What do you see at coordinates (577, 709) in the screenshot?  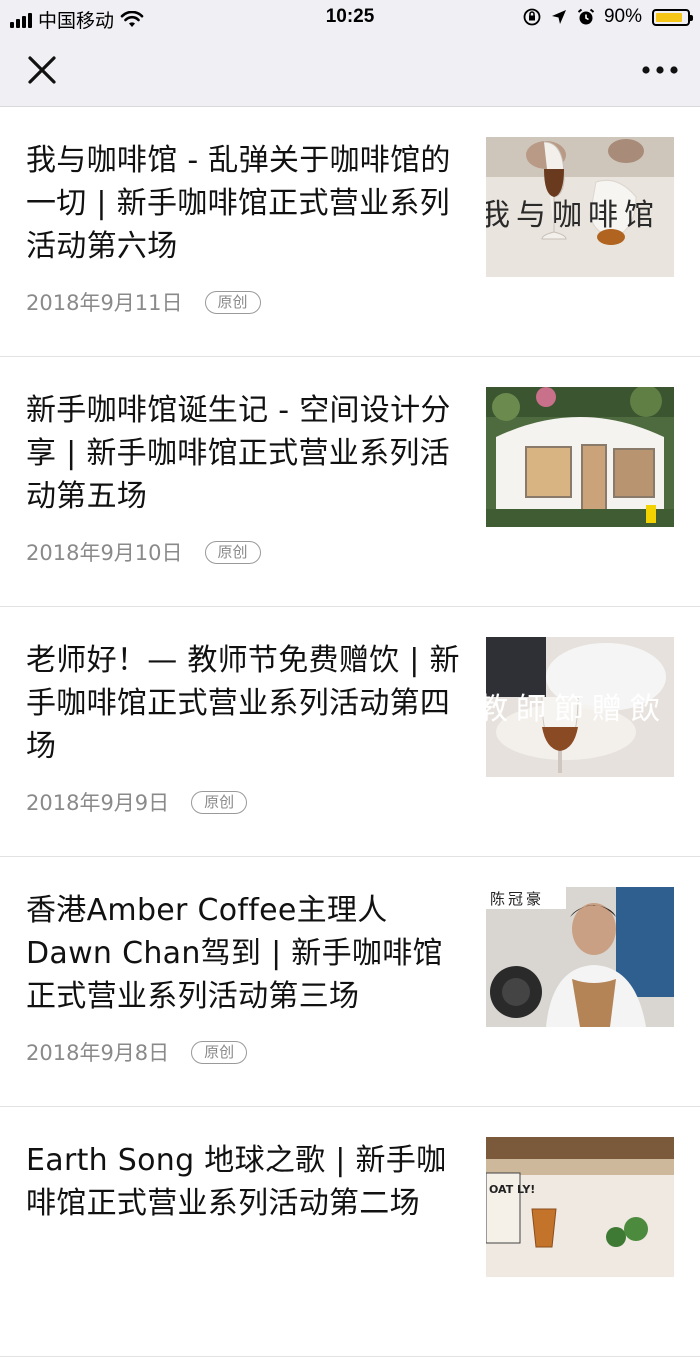 I see `thumb-caption: 教師節贈飲` at bounding box center [577, 709].